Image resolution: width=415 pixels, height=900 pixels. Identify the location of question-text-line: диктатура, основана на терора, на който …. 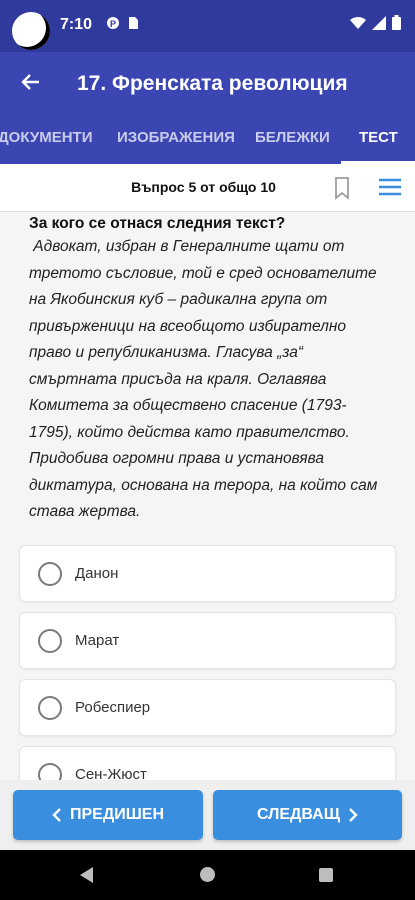
(203, 485).